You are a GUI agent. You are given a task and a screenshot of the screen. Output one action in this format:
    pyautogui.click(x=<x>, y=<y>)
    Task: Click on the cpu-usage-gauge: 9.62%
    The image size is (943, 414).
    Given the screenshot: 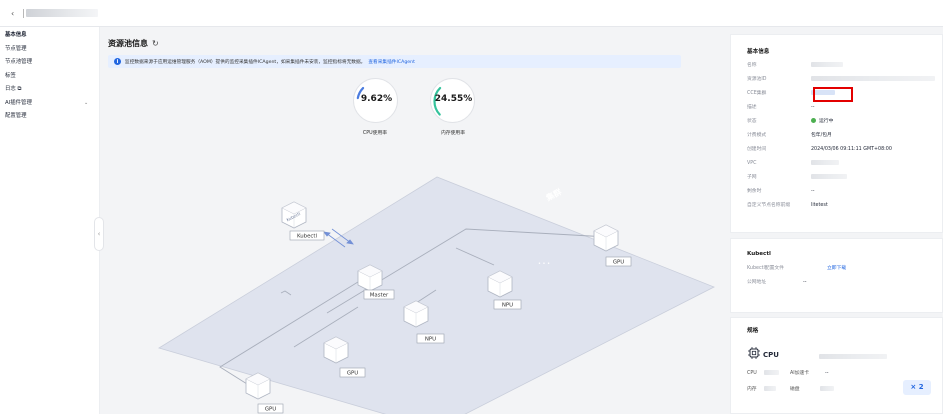 What is the action you would take?
    pyautogui.click(x=375, y=100)
    